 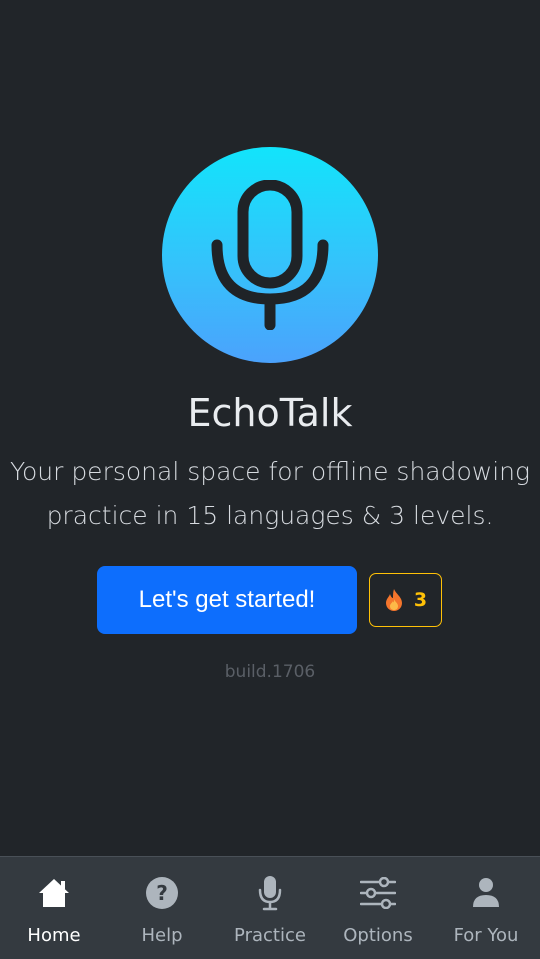 I want to click on get-started-button: Let's get started!, so click(x=227, y=600).